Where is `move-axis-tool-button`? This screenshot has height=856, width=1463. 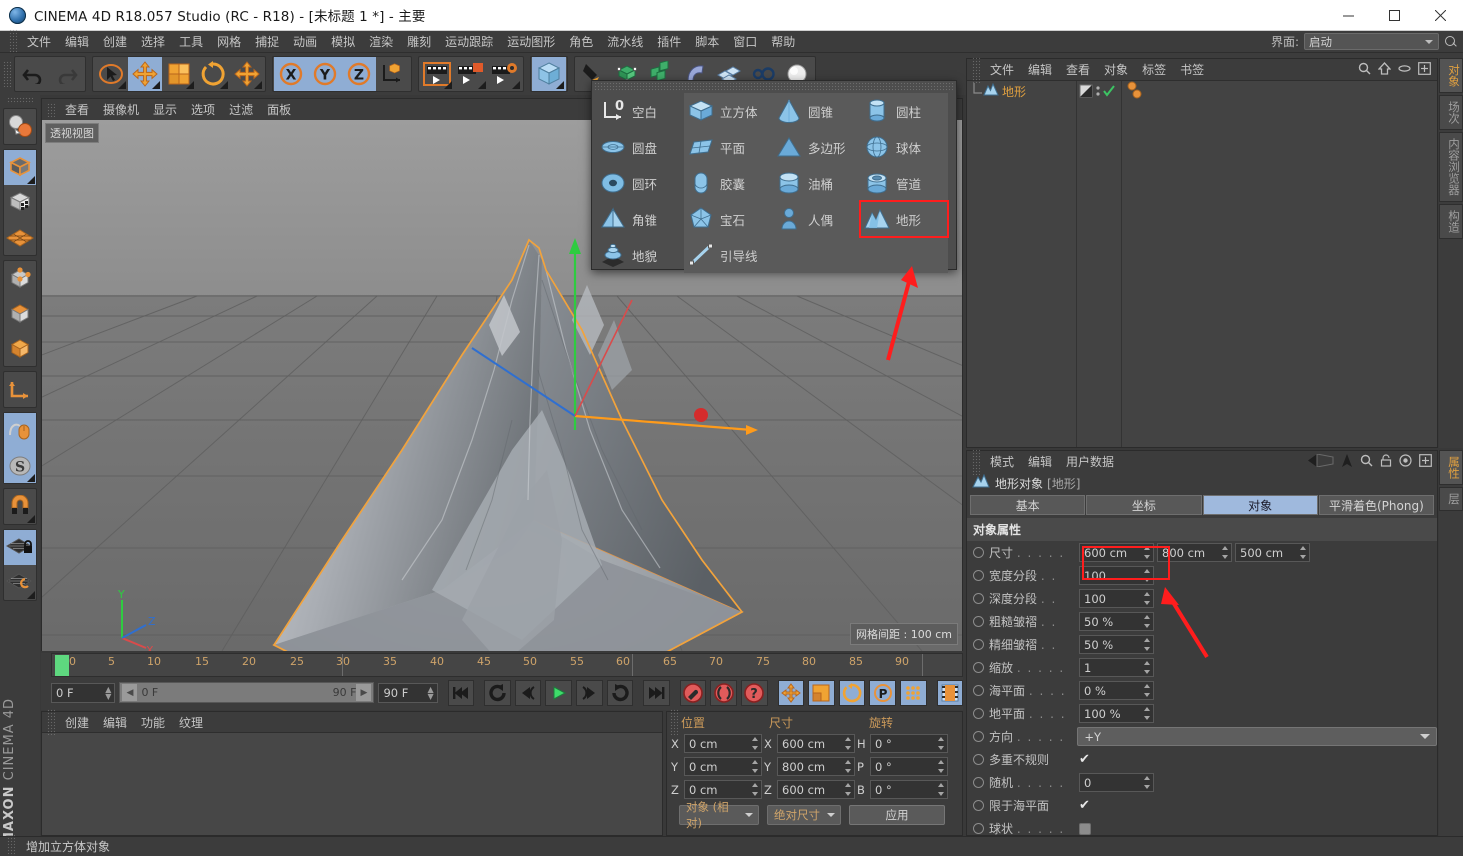
move-axis-tool-button is located at coordinates (247, 74).